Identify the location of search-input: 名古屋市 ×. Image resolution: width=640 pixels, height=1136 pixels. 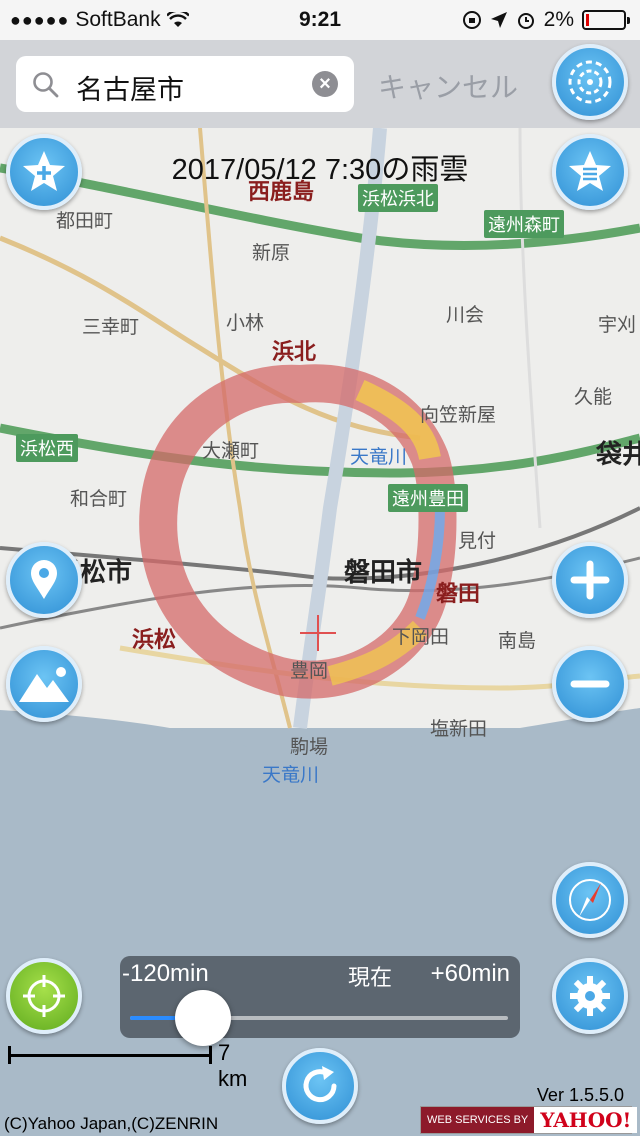
(185, 84).